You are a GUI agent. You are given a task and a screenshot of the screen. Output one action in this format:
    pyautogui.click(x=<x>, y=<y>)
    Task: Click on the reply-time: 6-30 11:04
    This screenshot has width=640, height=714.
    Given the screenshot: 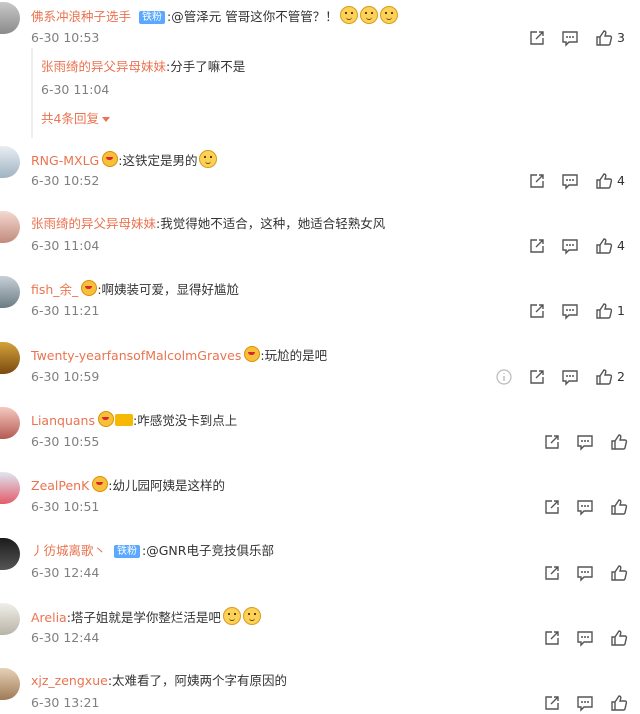 What is the action you would take?
    pyautogui.click(x=75, y=89)
    